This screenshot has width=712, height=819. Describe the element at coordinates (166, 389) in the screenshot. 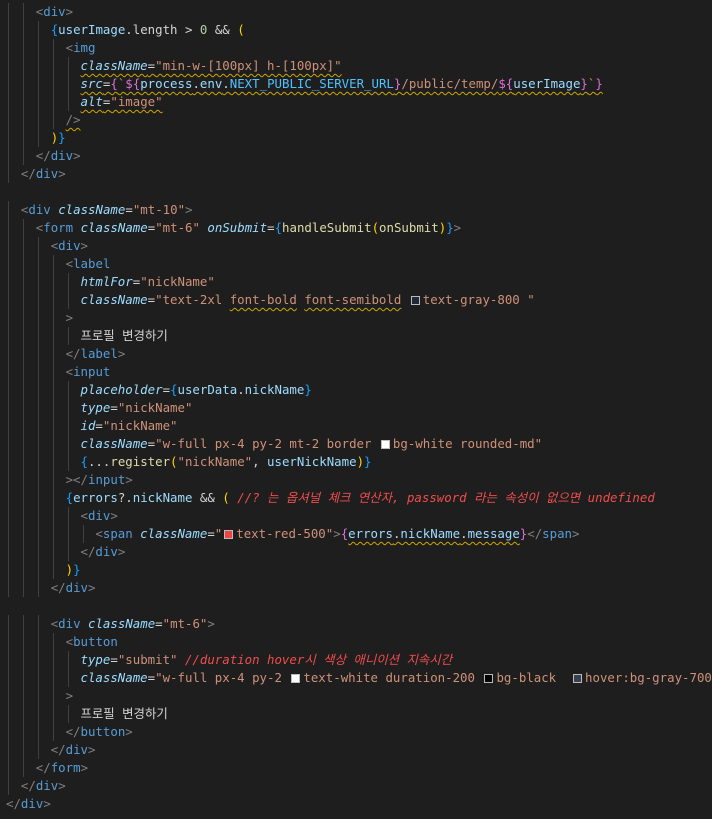

I see `code-token: =` at that location.